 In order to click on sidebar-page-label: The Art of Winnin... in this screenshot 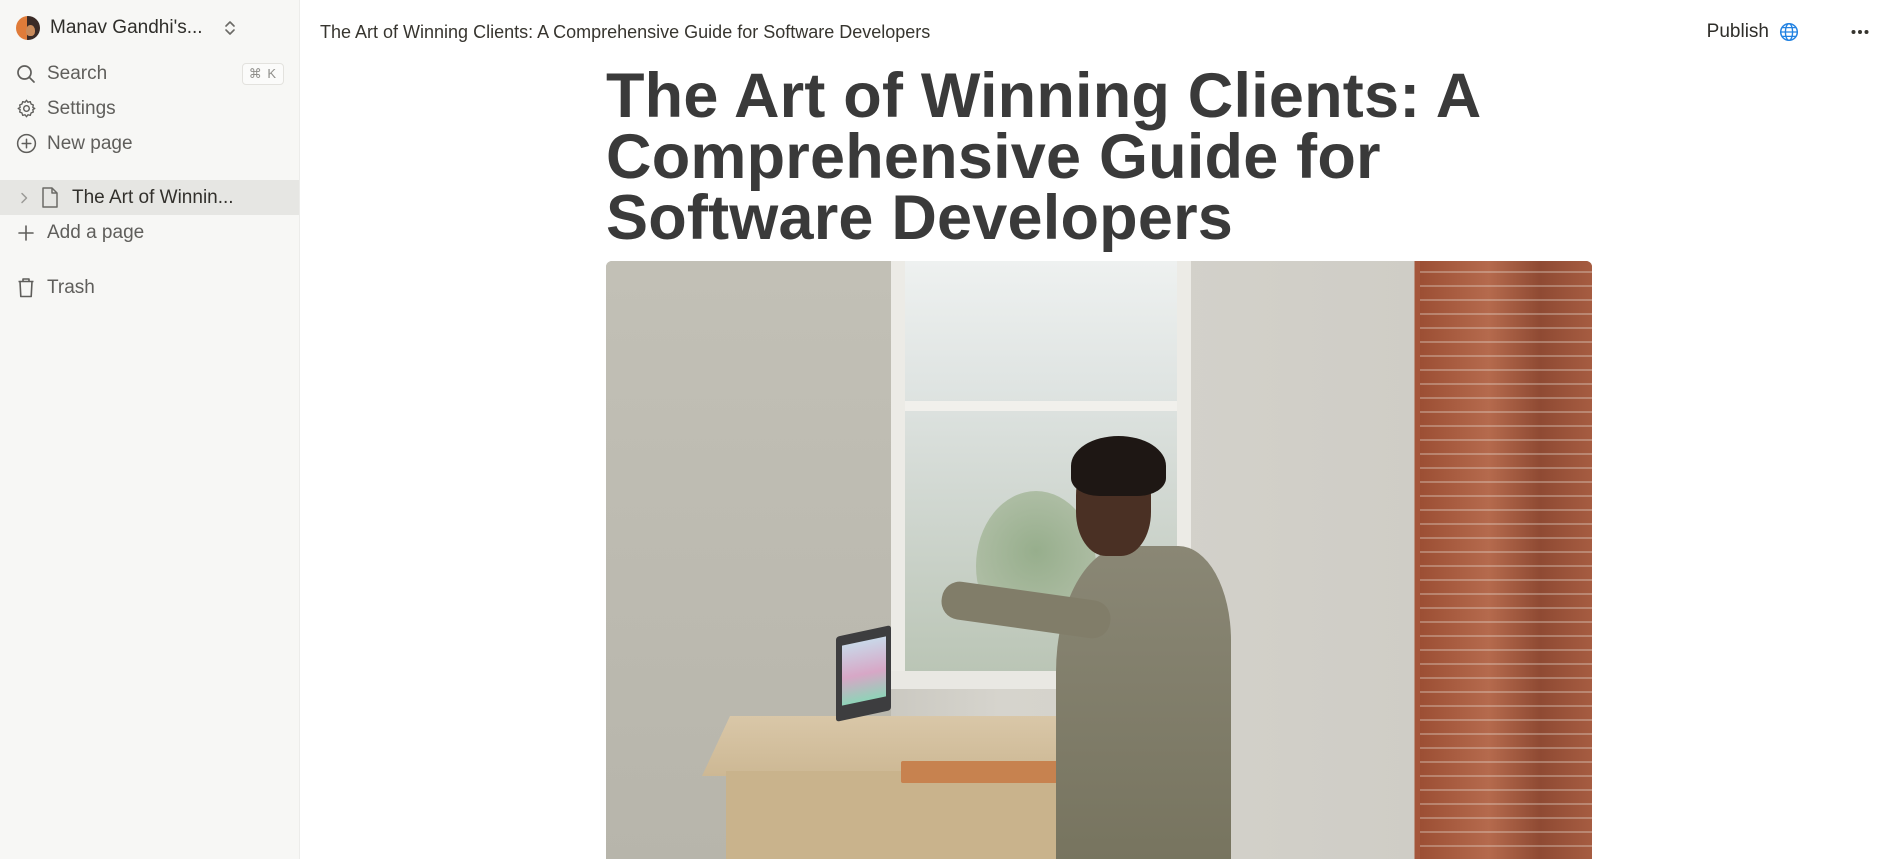, I will do `click(153, 197)`.